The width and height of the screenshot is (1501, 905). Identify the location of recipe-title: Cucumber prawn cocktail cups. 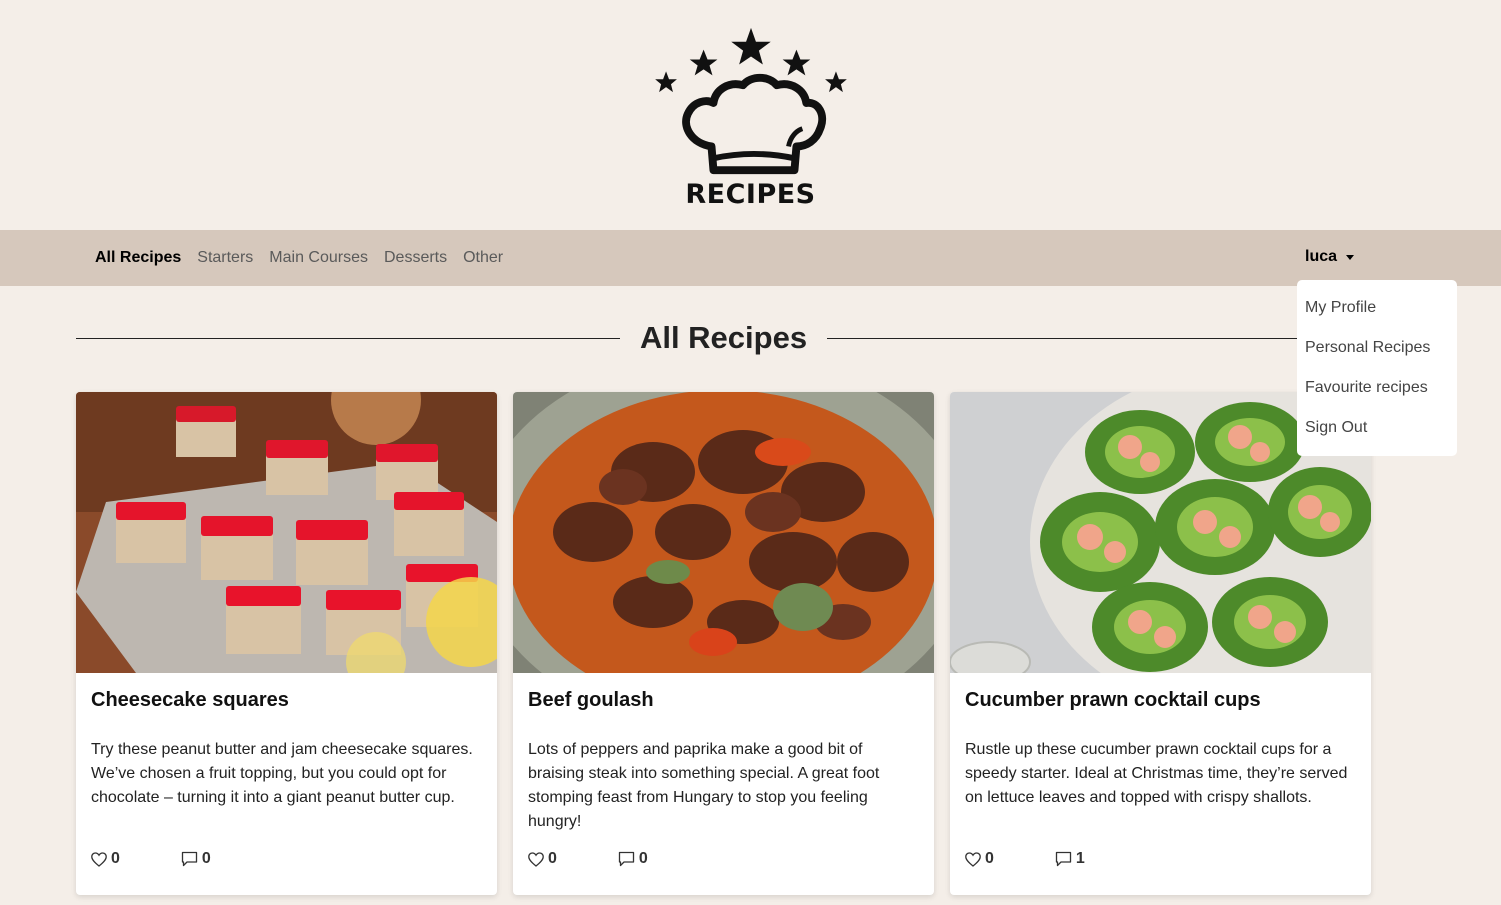
(1160, 700).